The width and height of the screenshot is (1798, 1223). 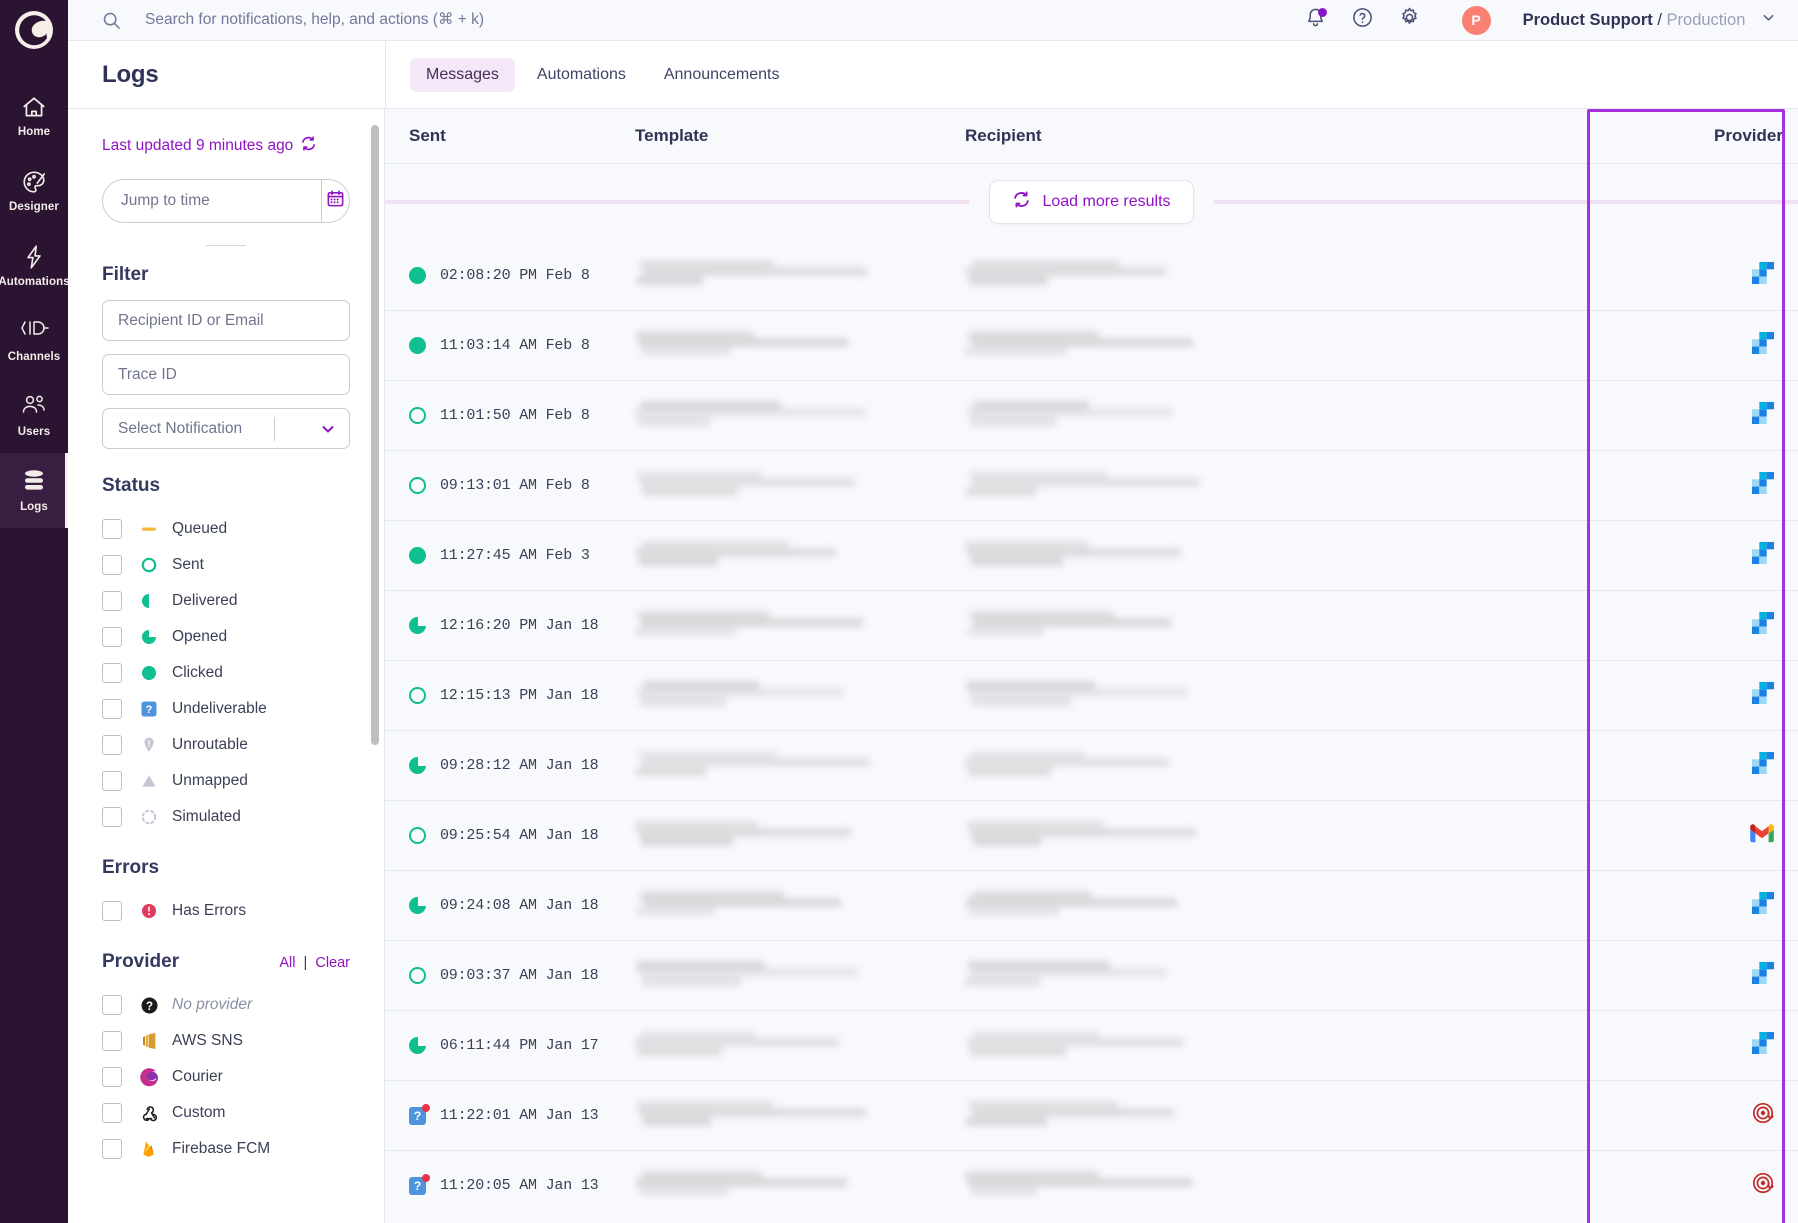 I want to click on status-filter-opened: Opened, so click(x=226, y=637).